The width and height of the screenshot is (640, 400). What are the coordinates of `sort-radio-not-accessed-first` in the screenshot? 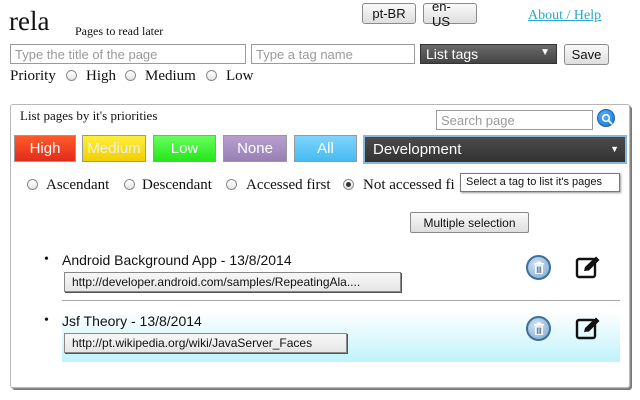 It's located at (348, 184).